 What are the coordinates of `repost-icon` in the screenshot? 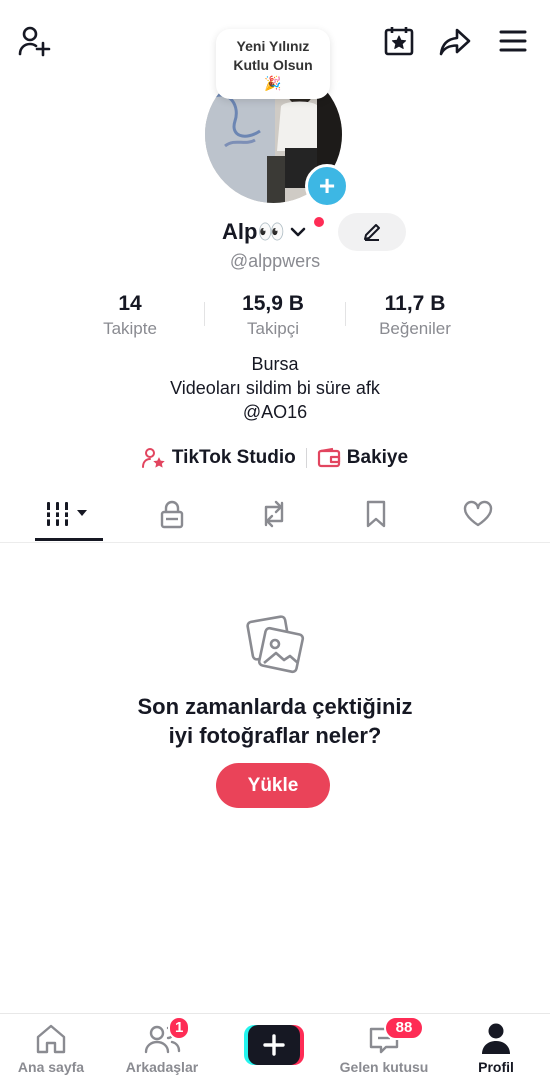 It's located at (274, 514).